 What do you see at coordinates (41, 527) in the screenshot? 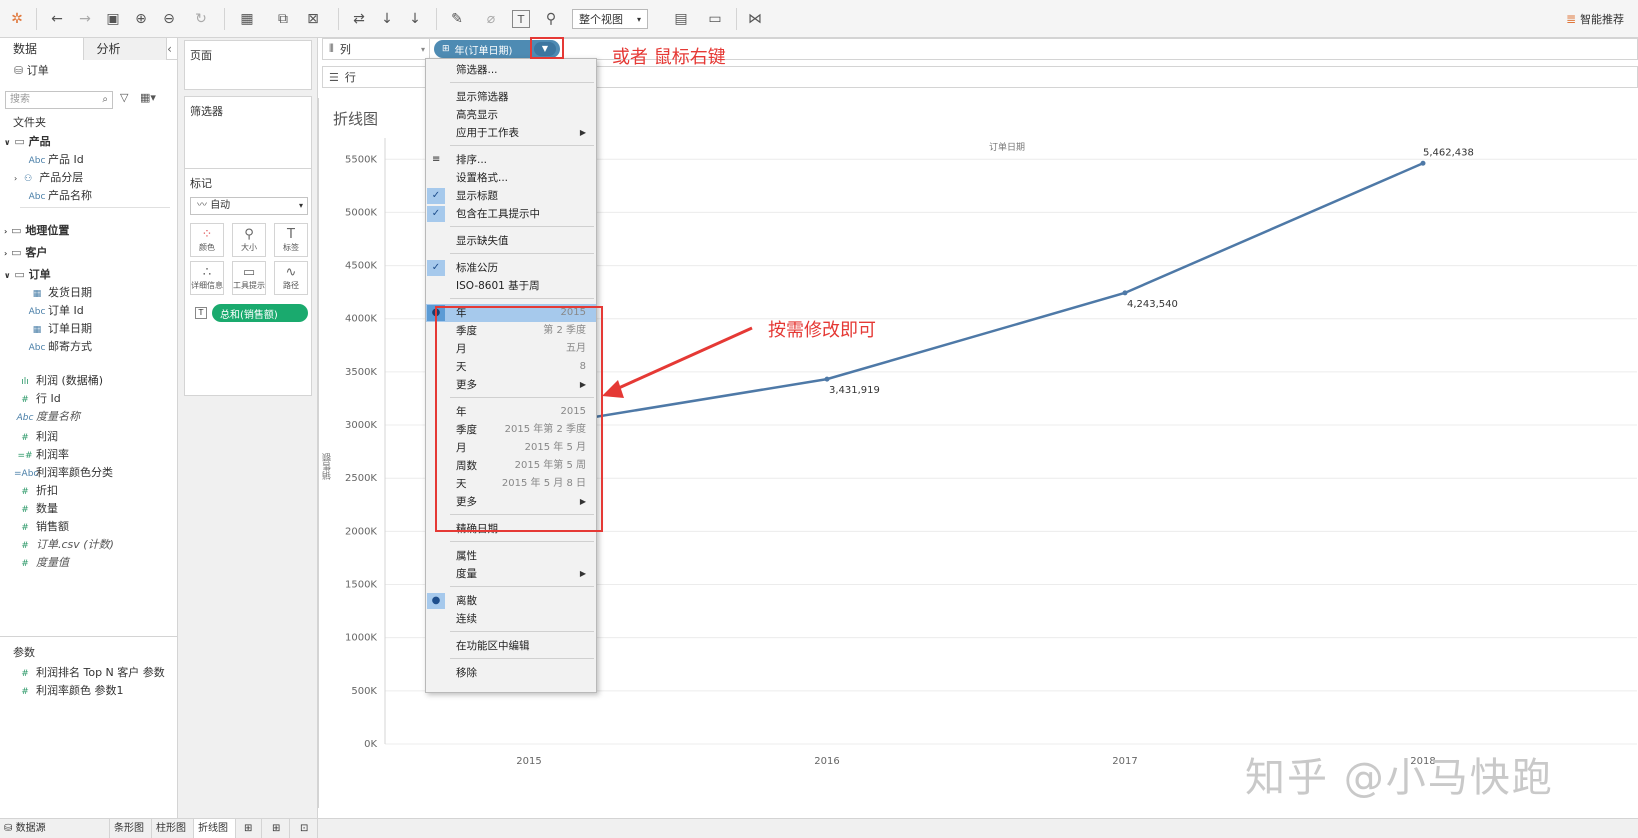
I see `measure-item: # 销售额` at bounding box center [41, 527].